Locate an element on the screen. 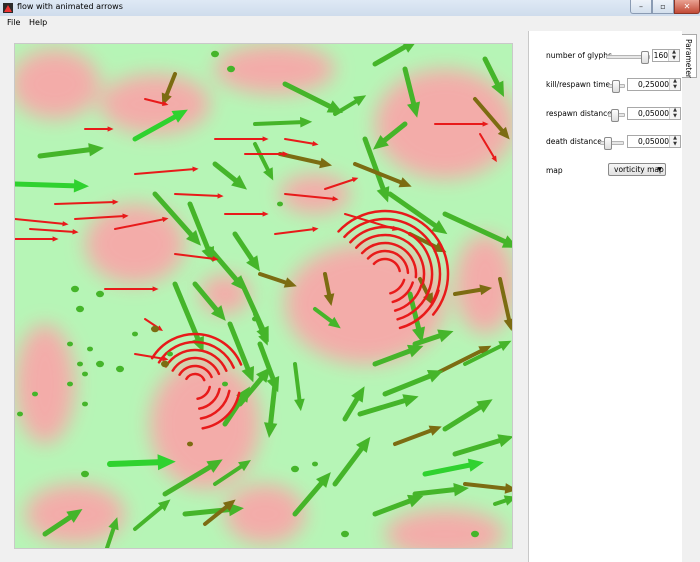 This screenshot has width=700, height=562. glyph-count-row: number of glyphs 160 ▲ ▼ is located at coordinates (613, 56).